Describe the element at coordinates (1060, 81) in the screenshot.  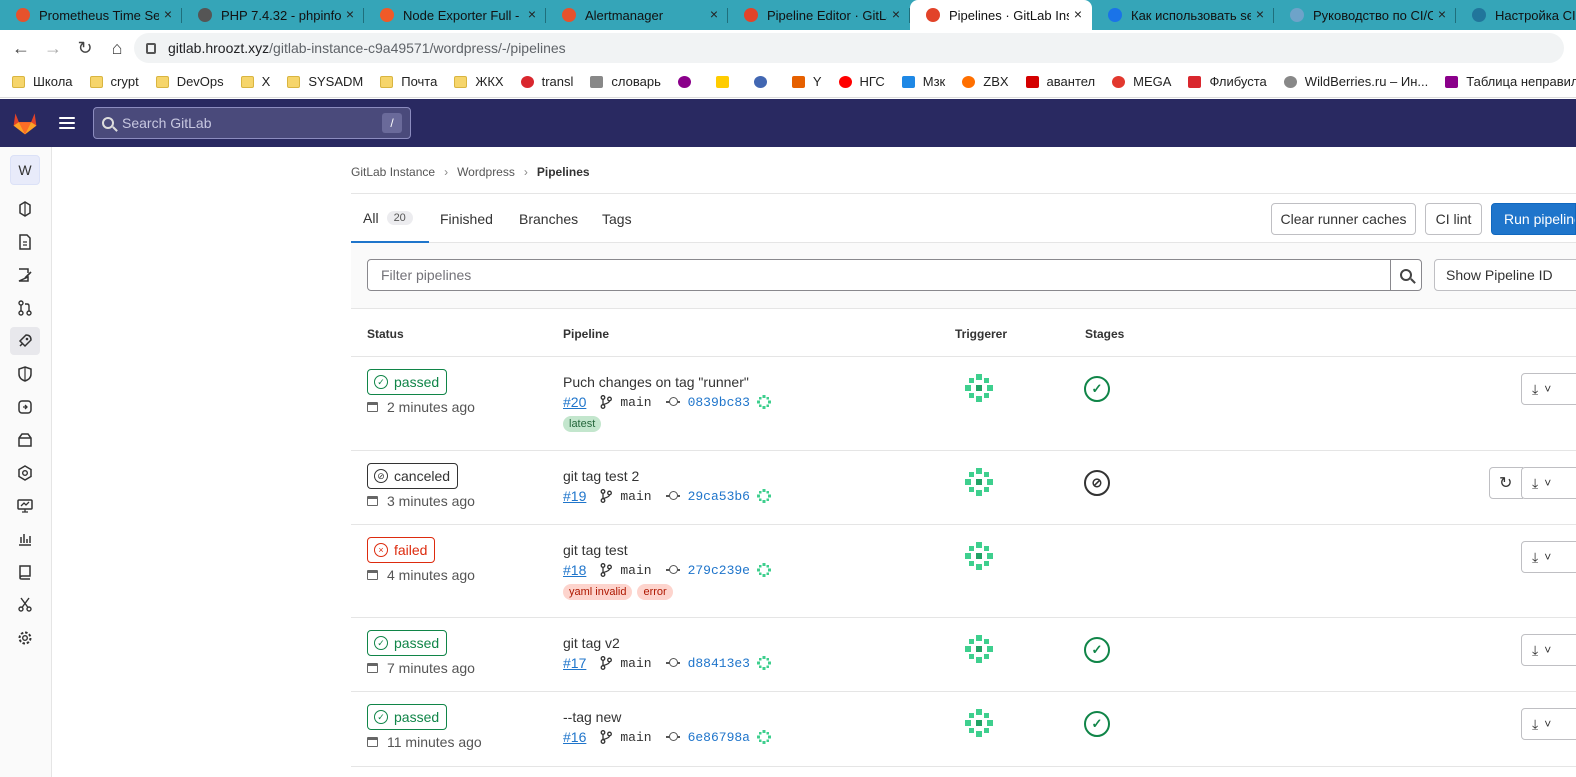
I see `bookmark-item: авантел` at that location.